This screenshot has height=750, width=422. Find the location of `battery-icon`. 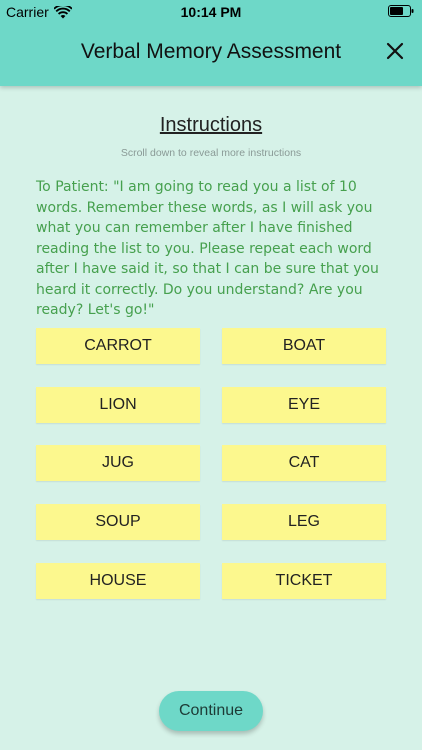

battery-icon is located at coordinates (401, 11).